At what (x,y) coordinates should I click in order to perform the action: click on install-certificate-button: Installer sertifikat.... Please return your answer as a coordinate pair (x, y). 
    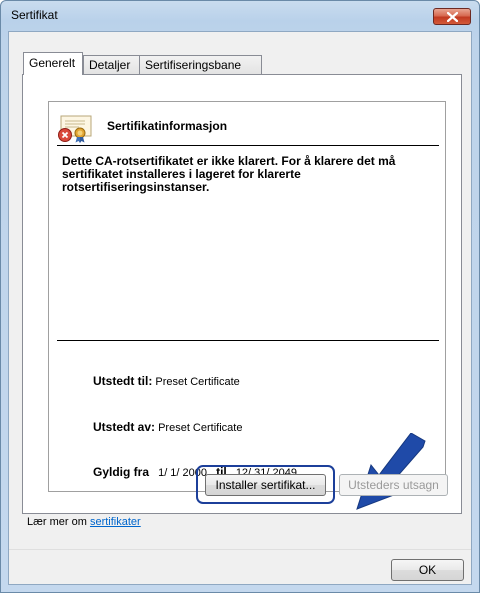
    Looking at the image, I should click on (265, 485).